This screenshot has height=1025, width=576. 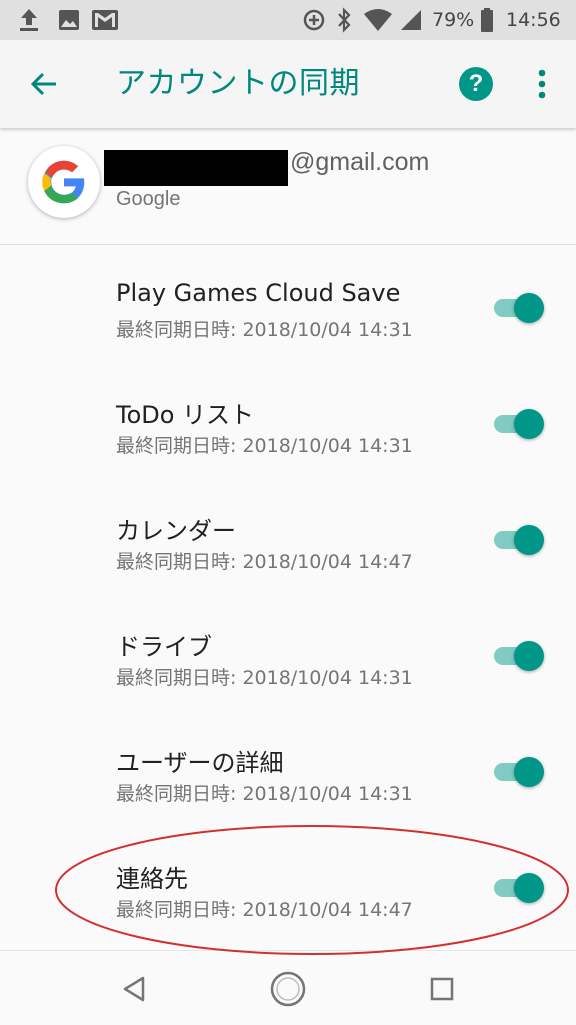 I want to click on status-bar: 79% 14:56, so click(x=288, y=20).